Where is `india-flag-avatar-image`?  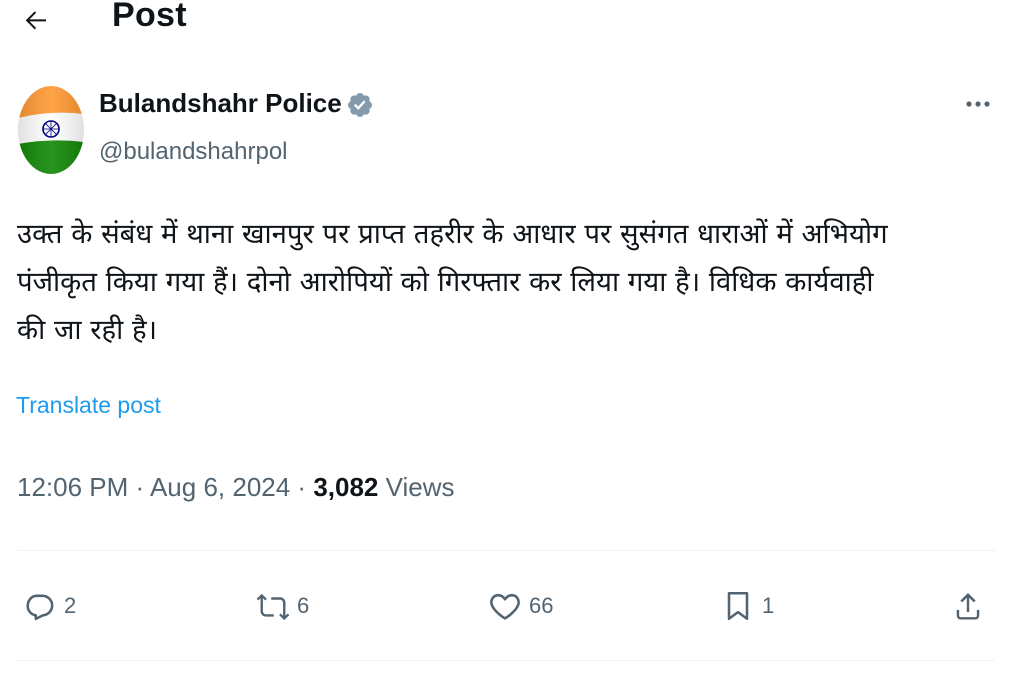 india-flag-avatar-image is located at coordinates (51, 130).